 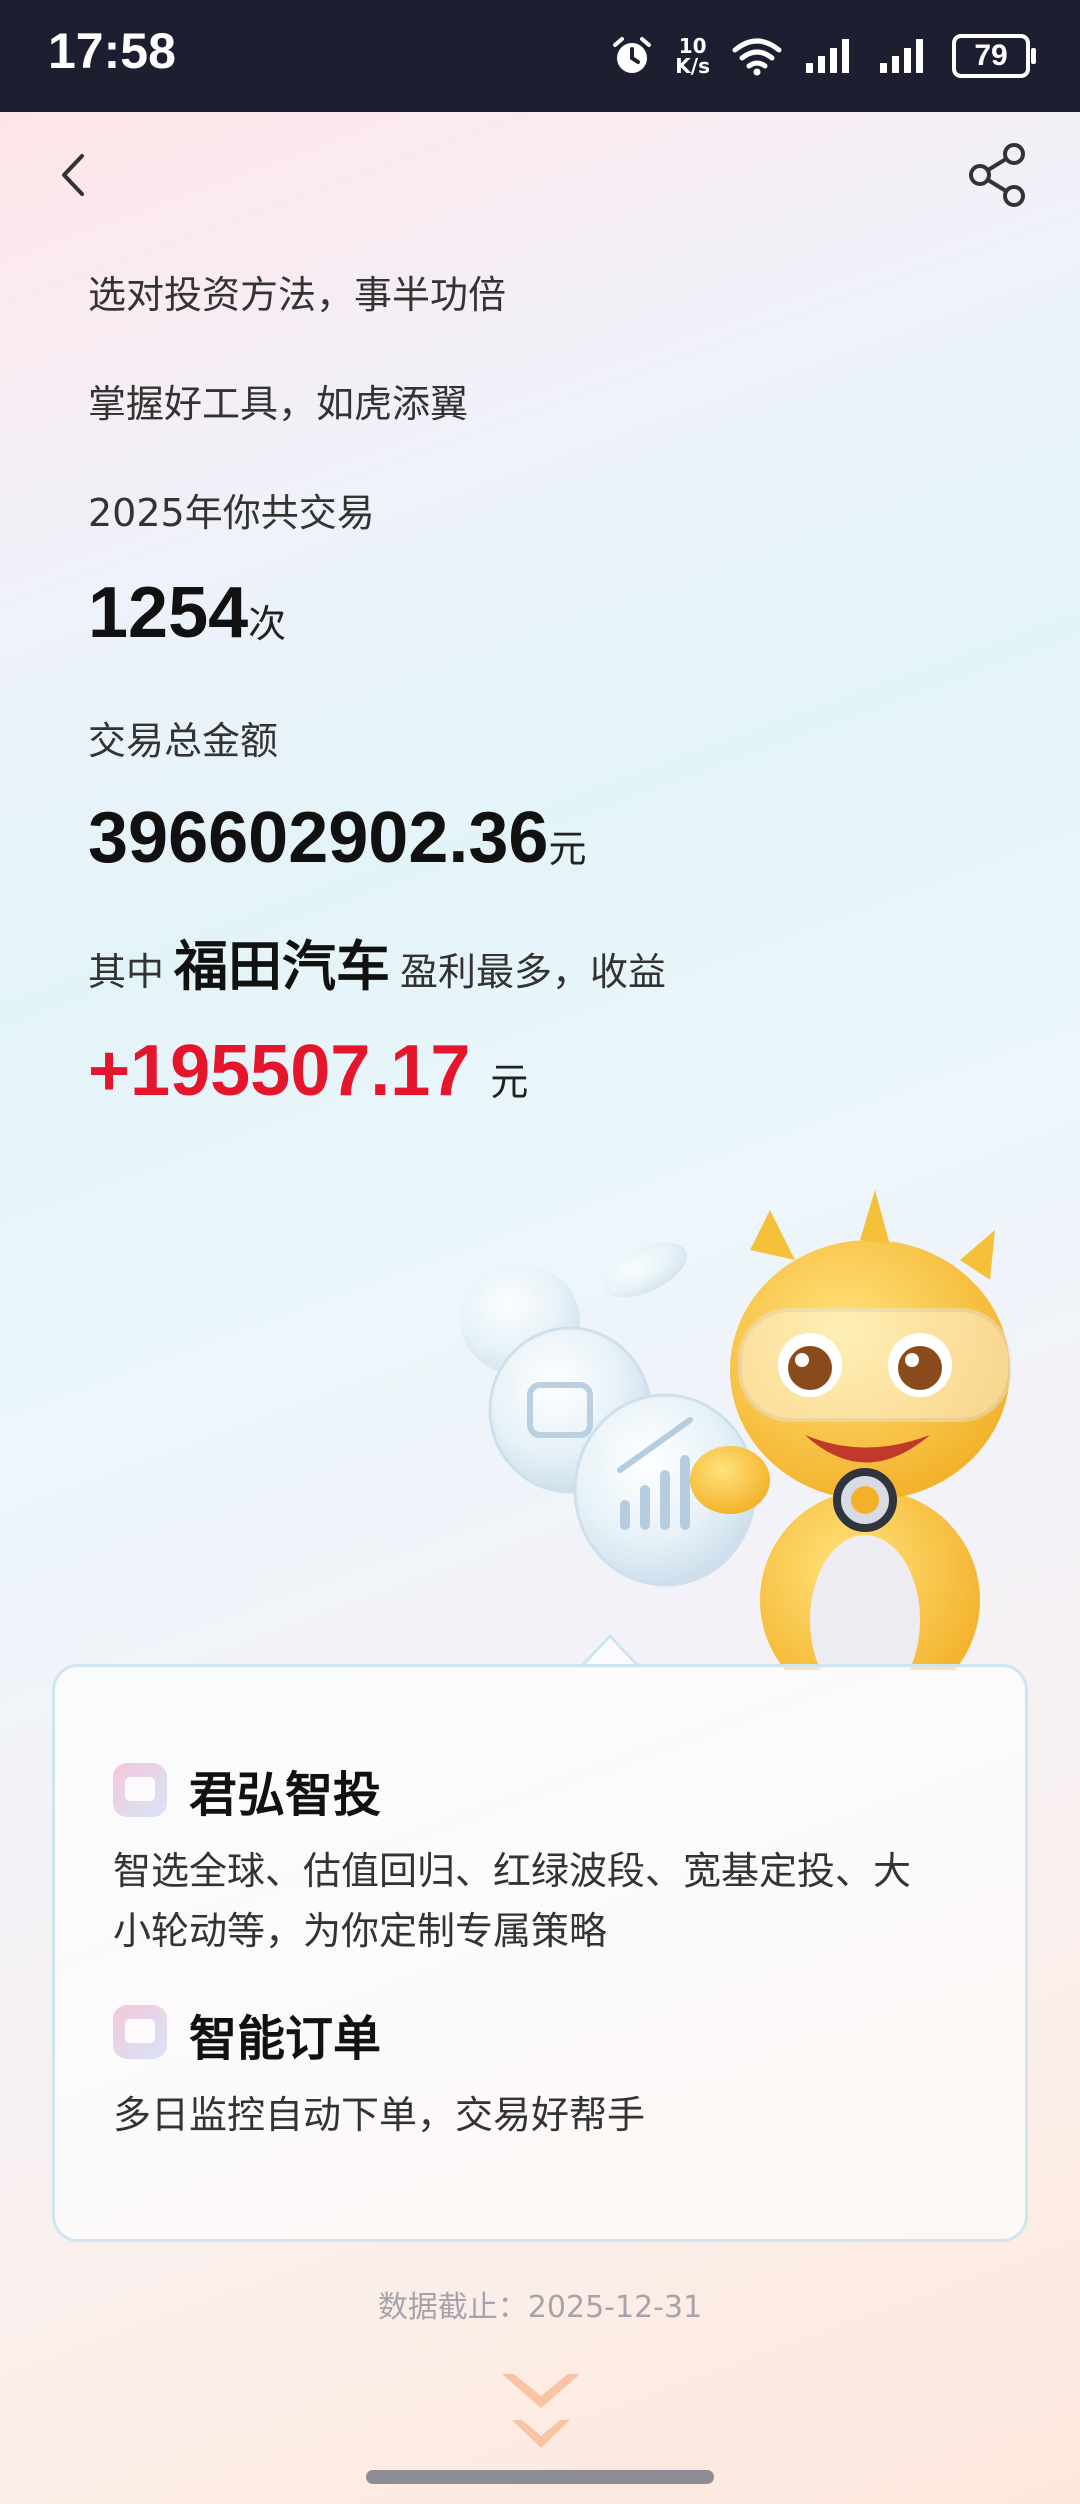 What do you see at coordinates (282, 966) in the screenshot?
I see `best-stock-name: 福田汽车` at bounding box center [282, 966].